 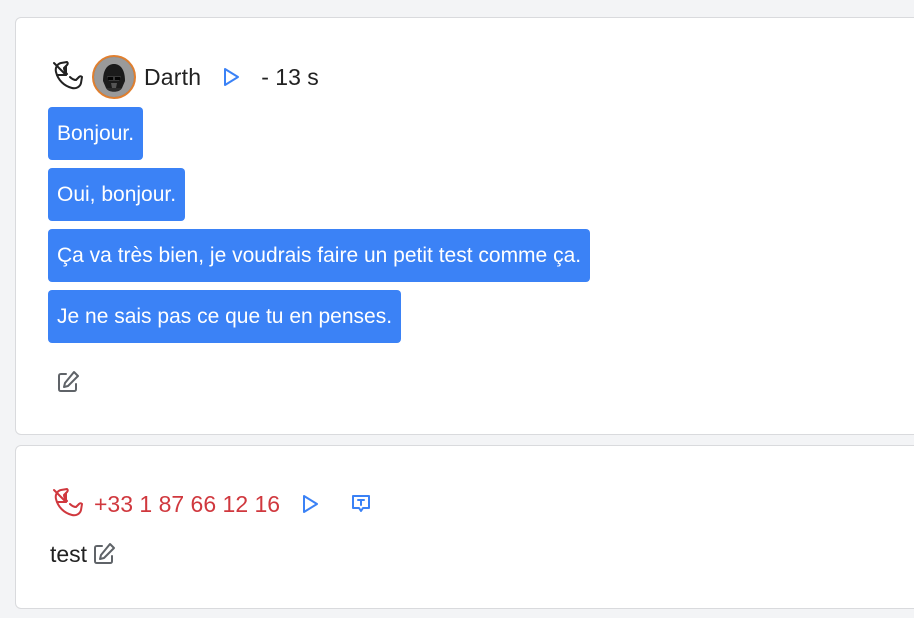 I want to click on call-note: test, so click(x=69, y=553).